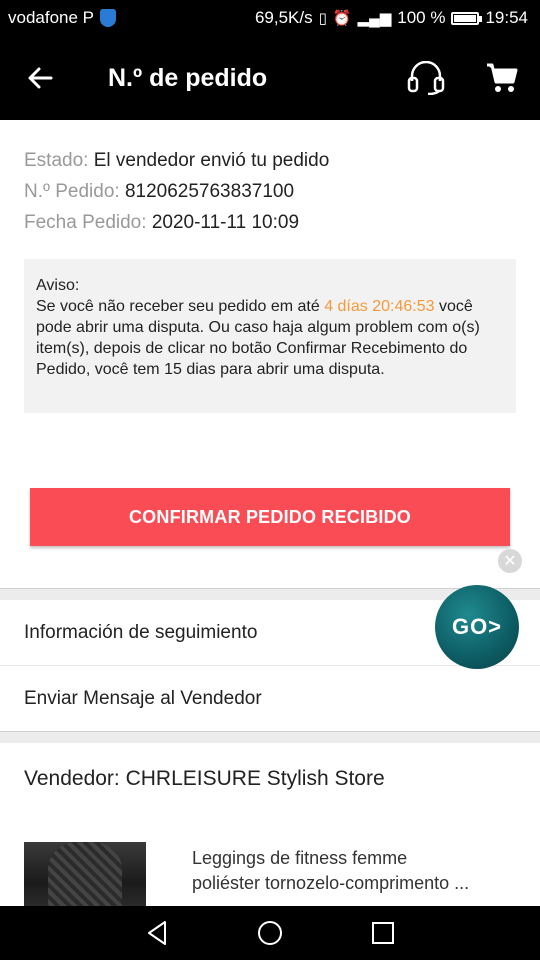 The width and height of the screenshot is (540, 960). I want to click on cart-icon, so click(502, 77).